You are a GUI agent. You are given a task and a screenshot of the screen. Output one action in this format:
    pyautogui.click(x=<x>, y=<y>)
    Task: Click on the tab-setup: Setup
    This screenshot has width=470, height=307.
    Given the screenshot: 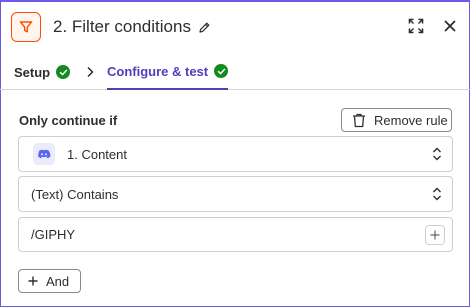 What is the action you would take?
    pyautogui.click(x=42, y=72)
    